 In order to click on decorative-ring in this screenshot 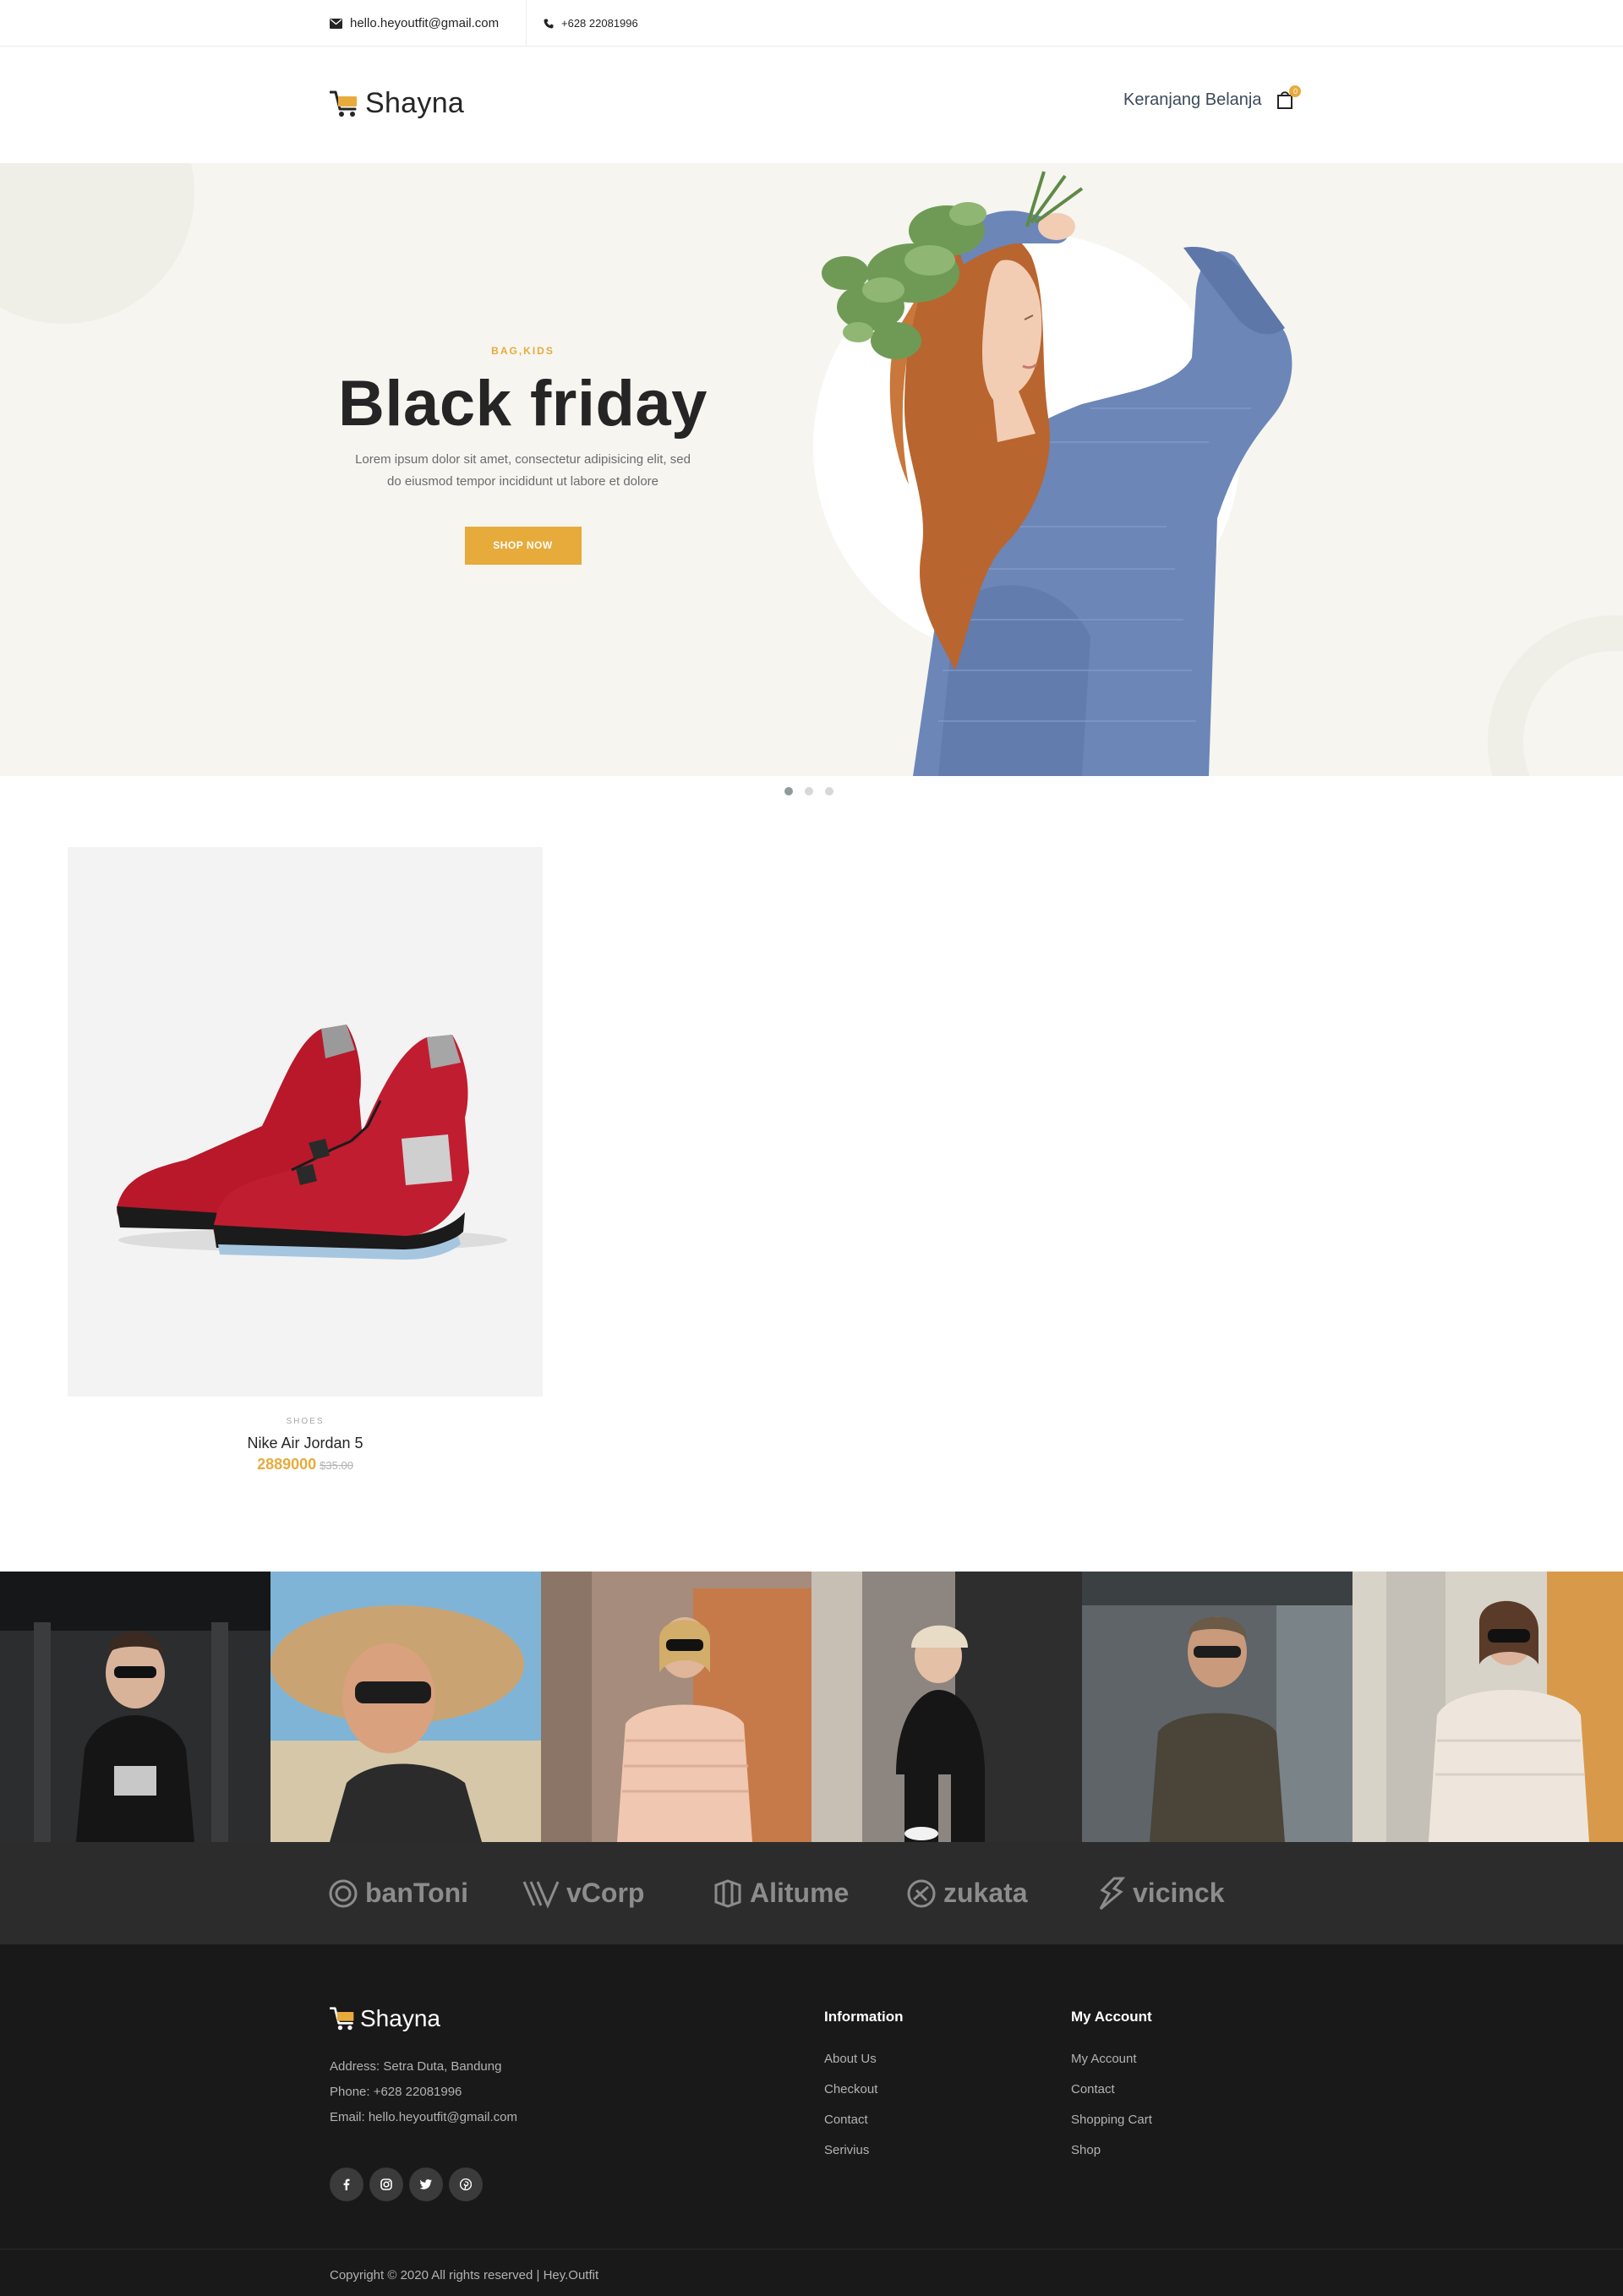, I will do `click(1556, 695)`.